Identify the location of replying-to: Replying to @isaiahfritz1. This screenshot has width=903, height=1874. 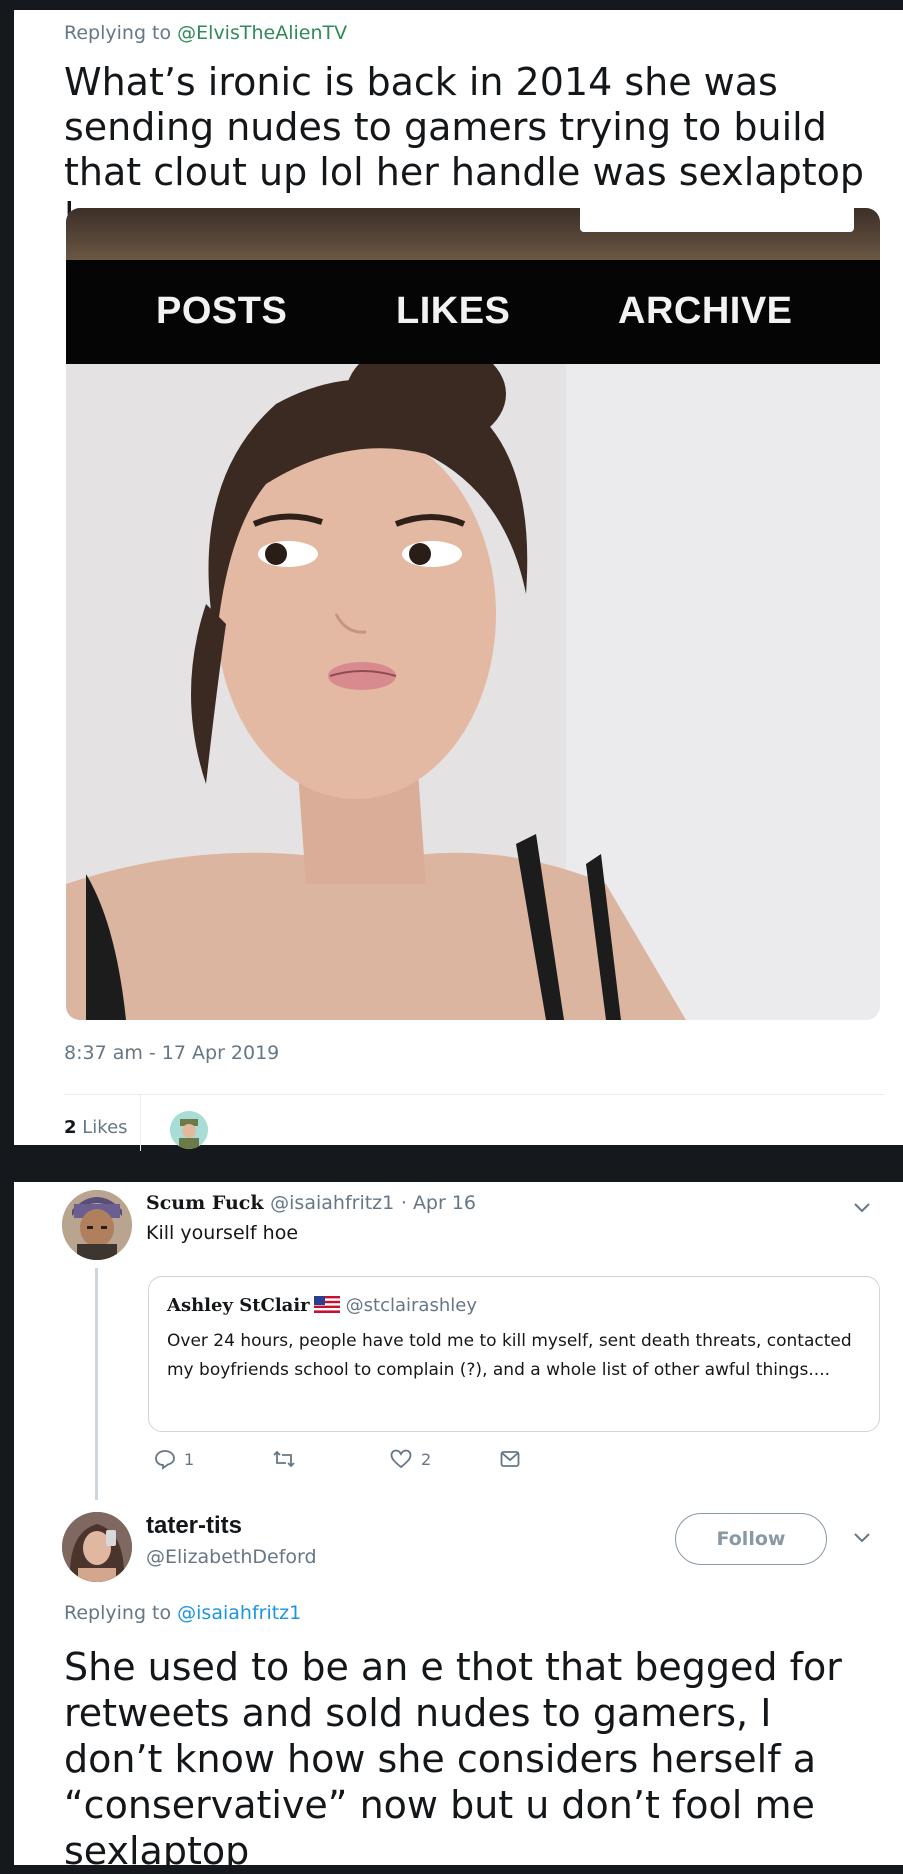
(182, 1613).